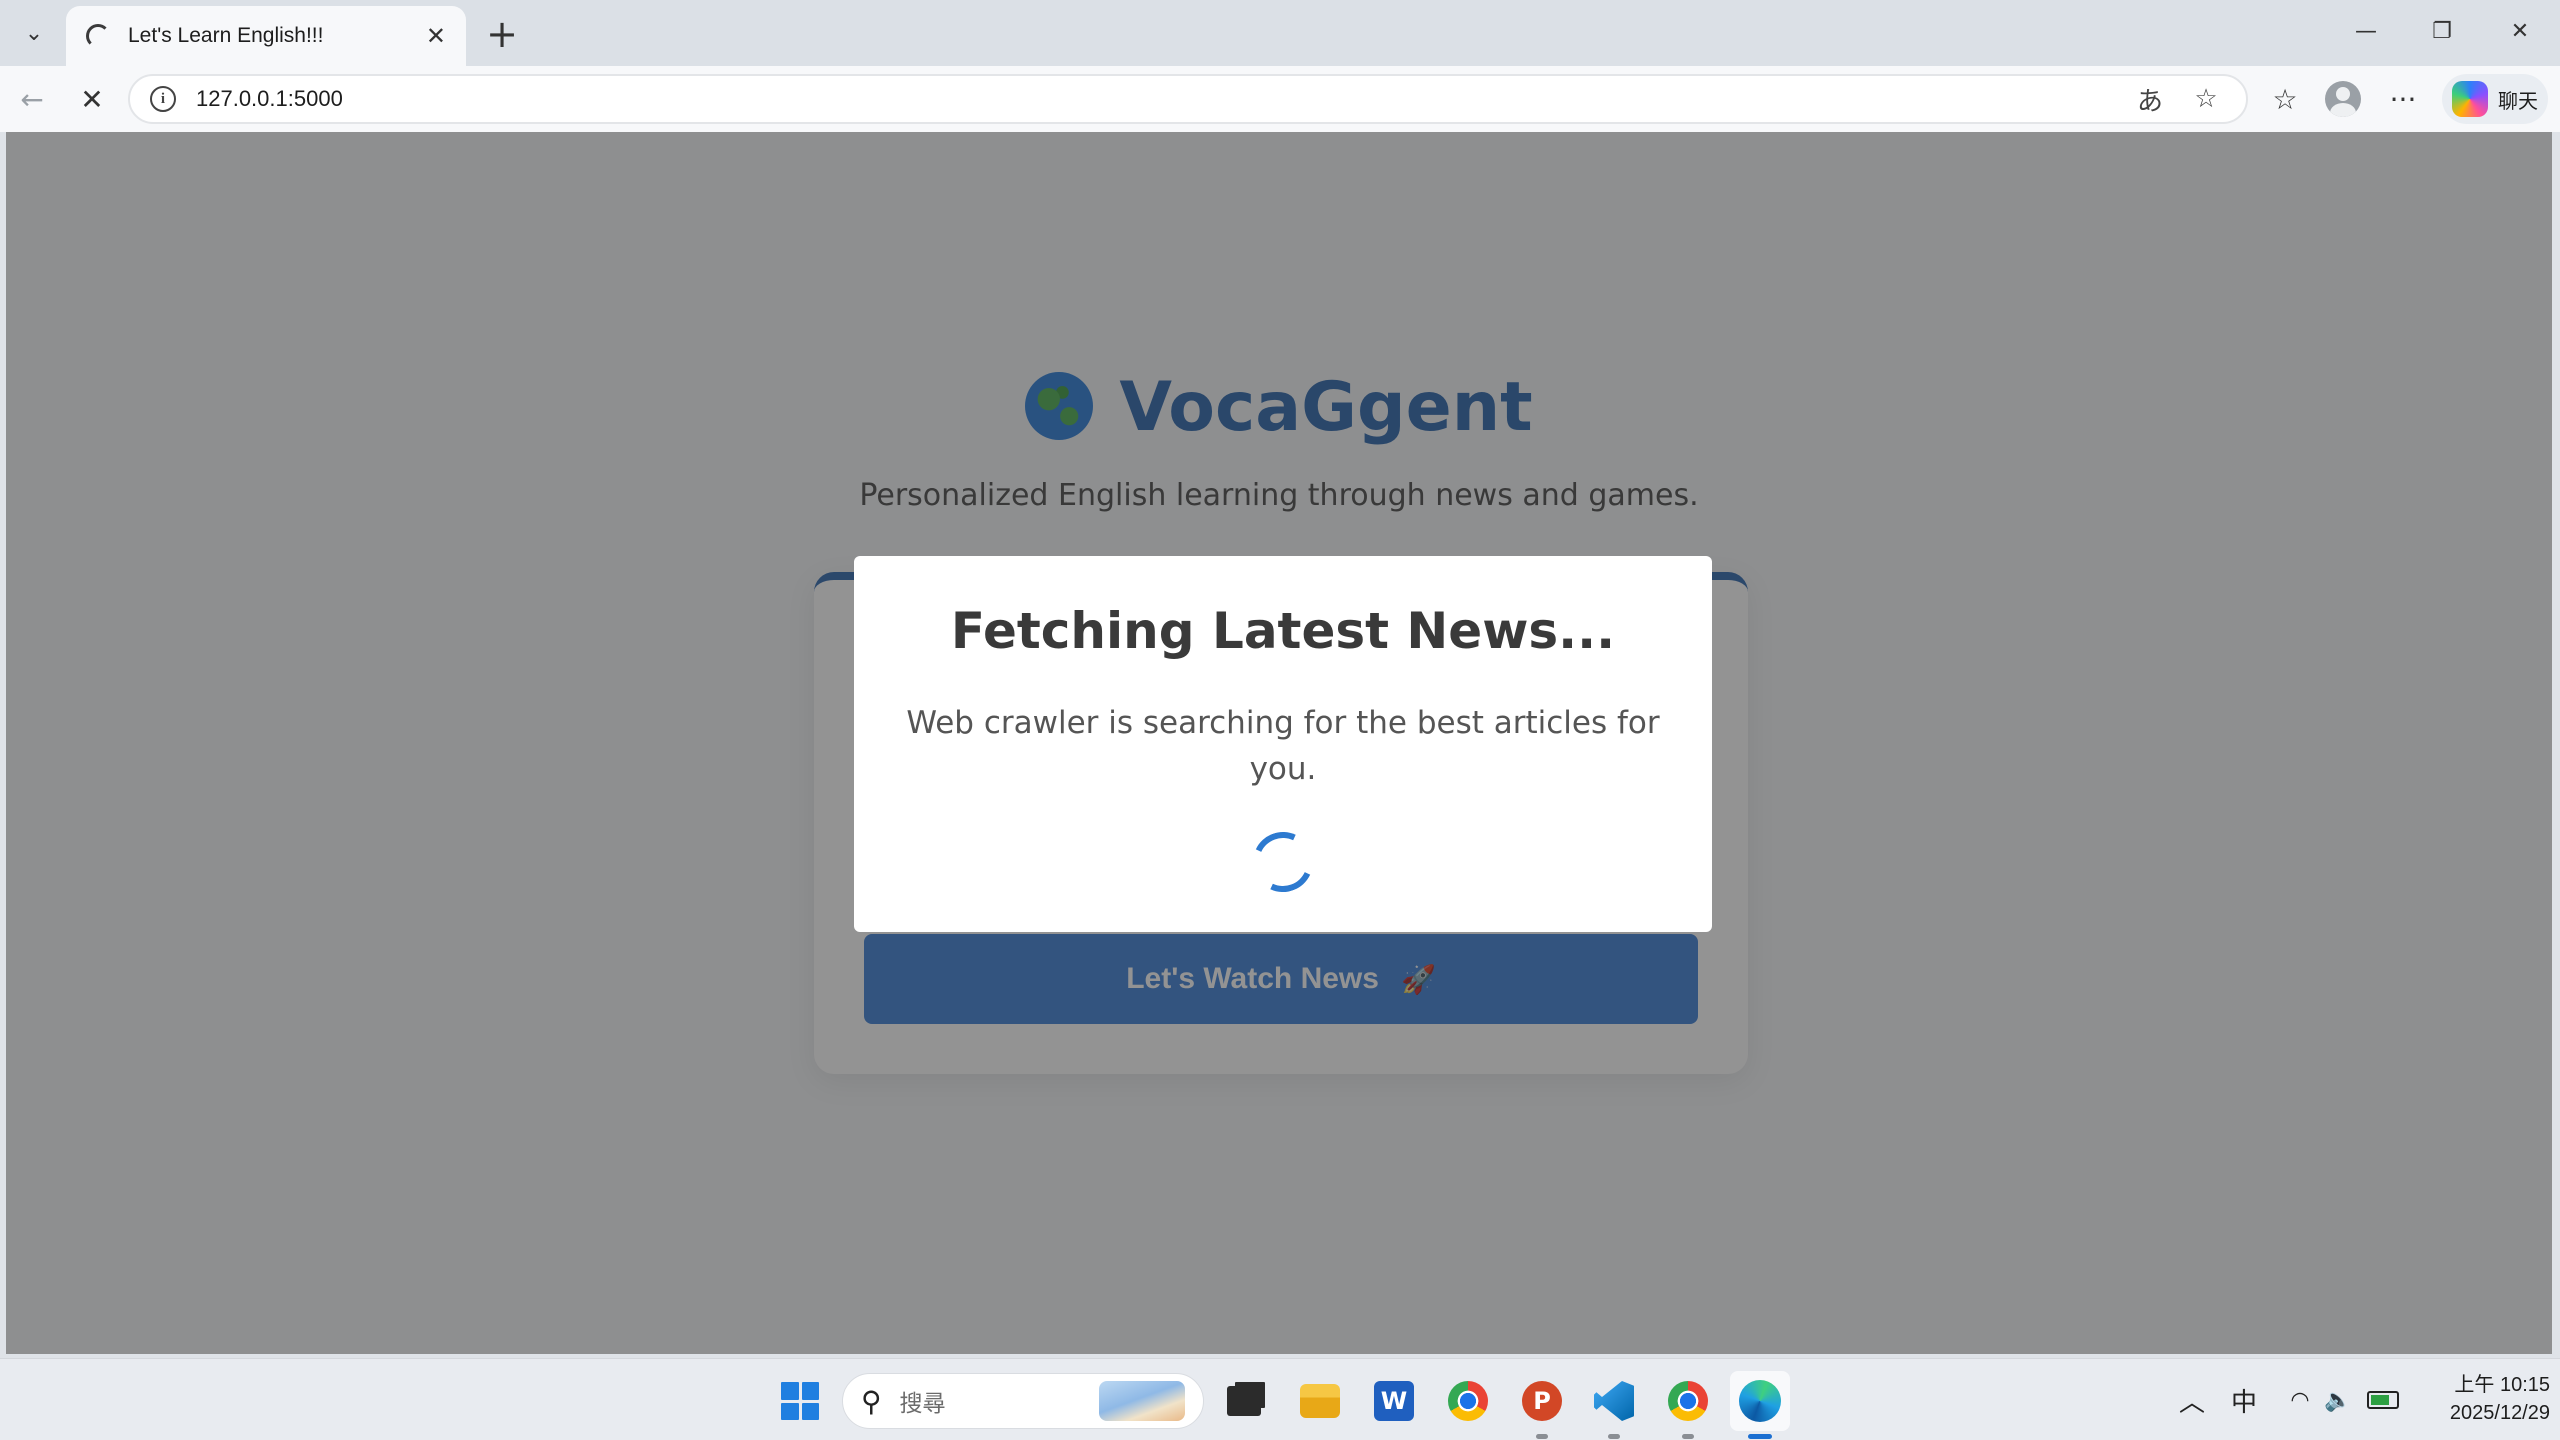  I want to click on tab-close-icon: ✕, so click(436, 36).